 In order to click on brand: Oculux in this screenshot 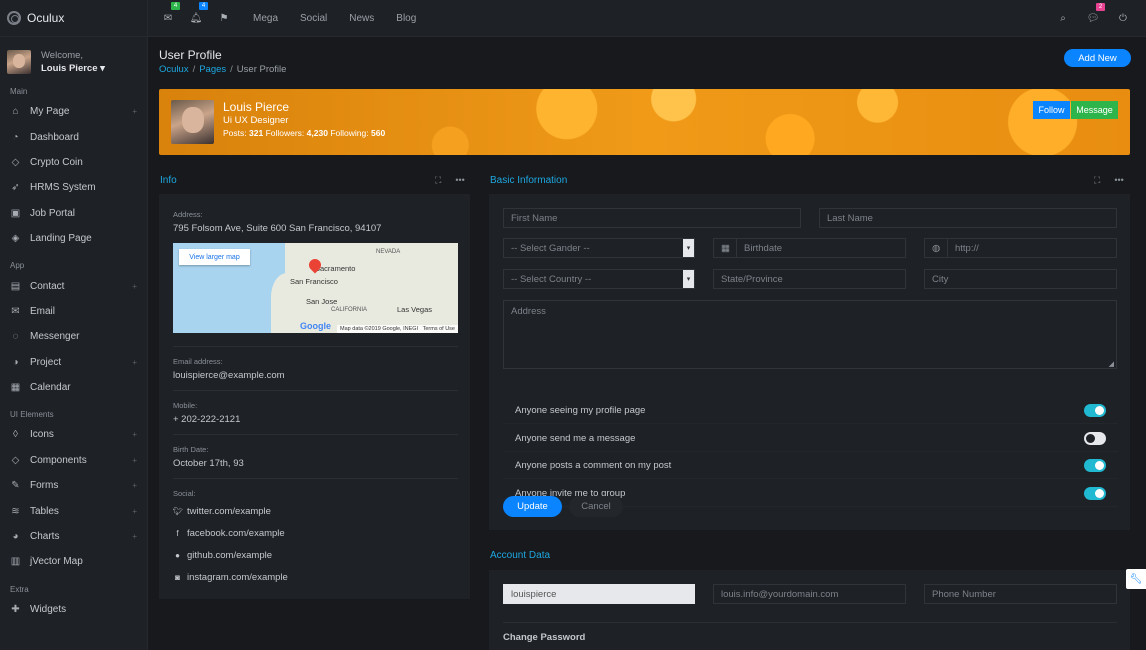, I will do `click(73, 18)`.